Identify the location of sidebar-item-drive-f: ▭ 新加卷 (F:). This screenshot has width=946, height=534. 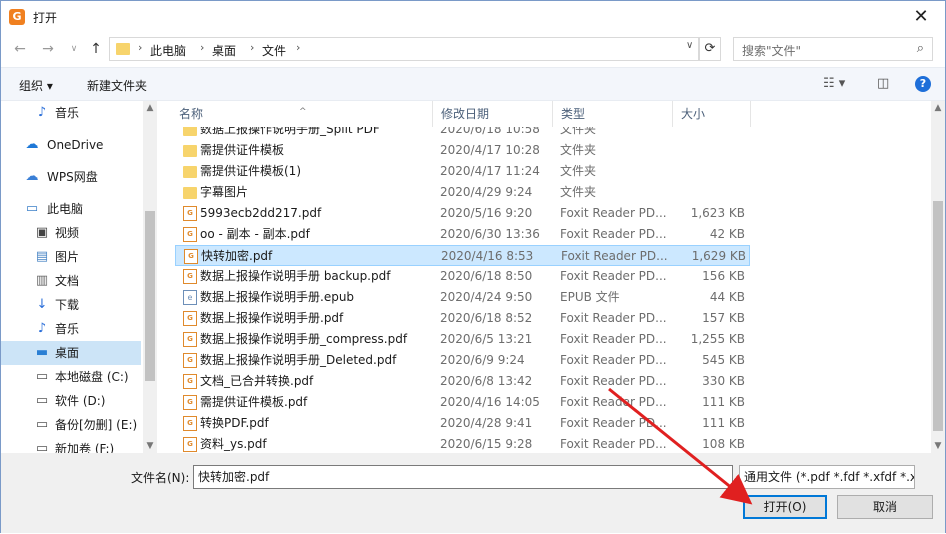
(71, 445).